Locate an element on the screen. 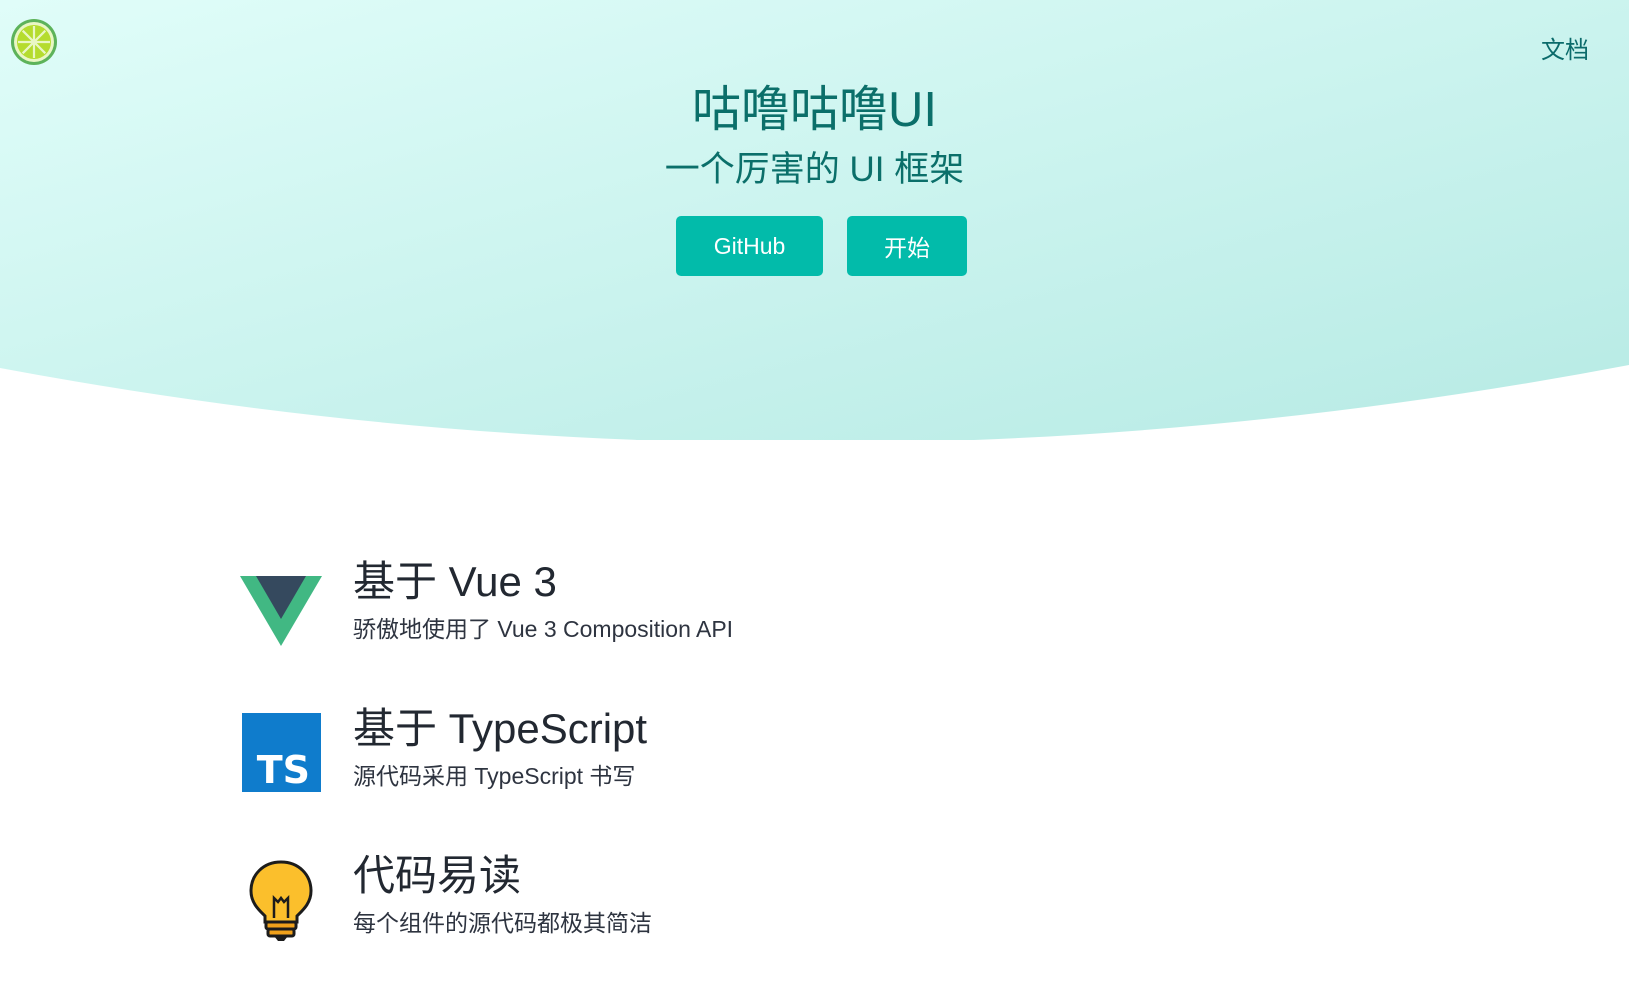 The height and width of the screenshot is (993, 1629). feature-item-readable: 代码易读 每个组件的源代码都极其简洁 is located at coordinates (688, 919).